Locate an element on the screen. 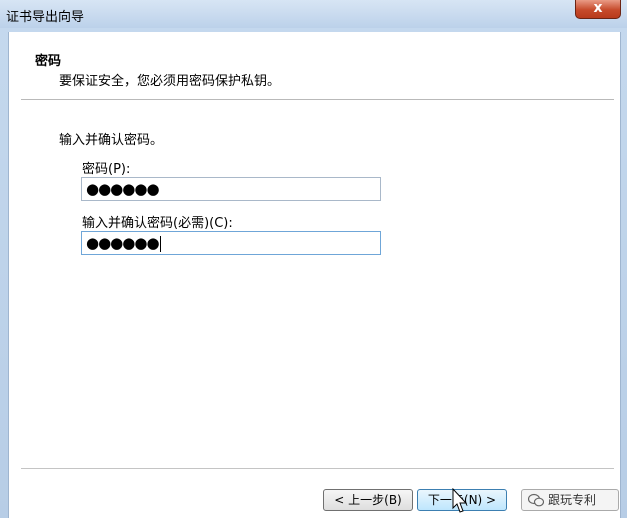 The height and width of the screenshot is (518, 627). title-bar: 证书导出向导 x is located at coordinates (313, 14).